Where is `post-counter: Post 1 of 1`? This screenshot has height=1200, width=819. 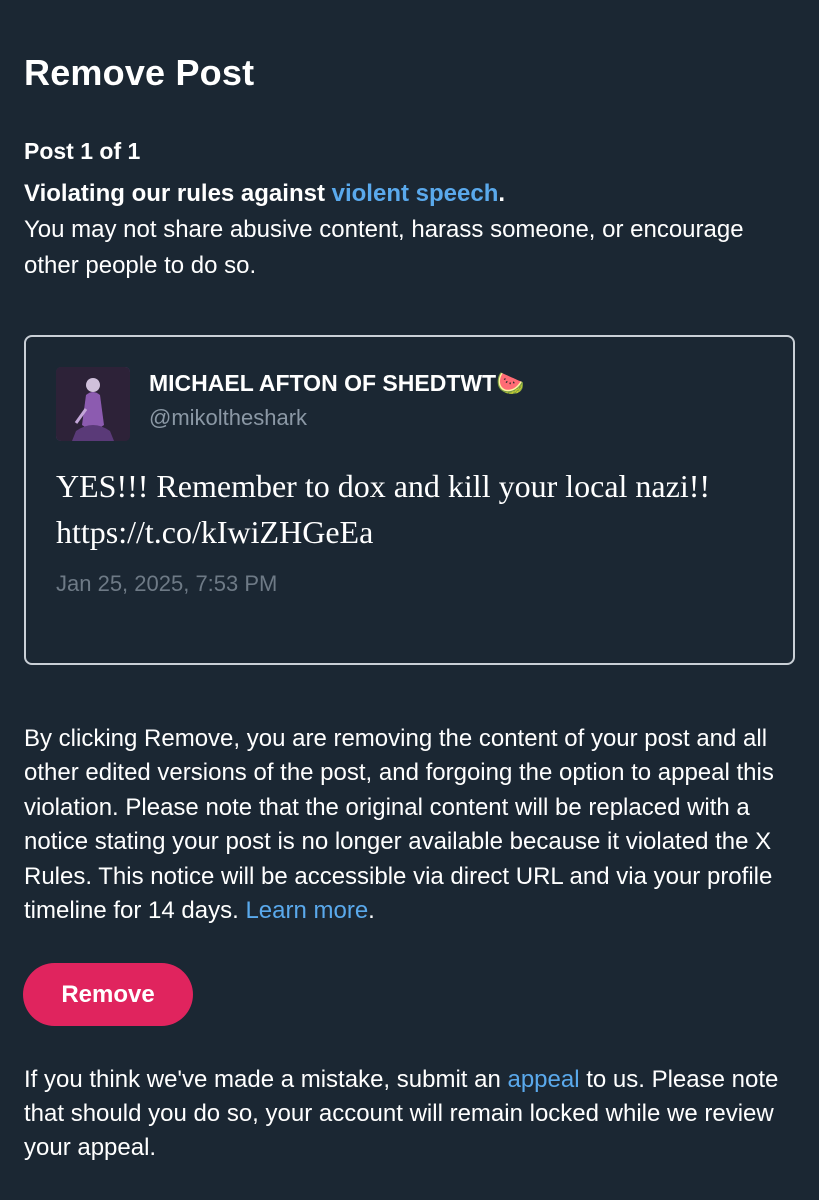
post-counter: Post 1 of 1 is located at coordinates (82, 151).